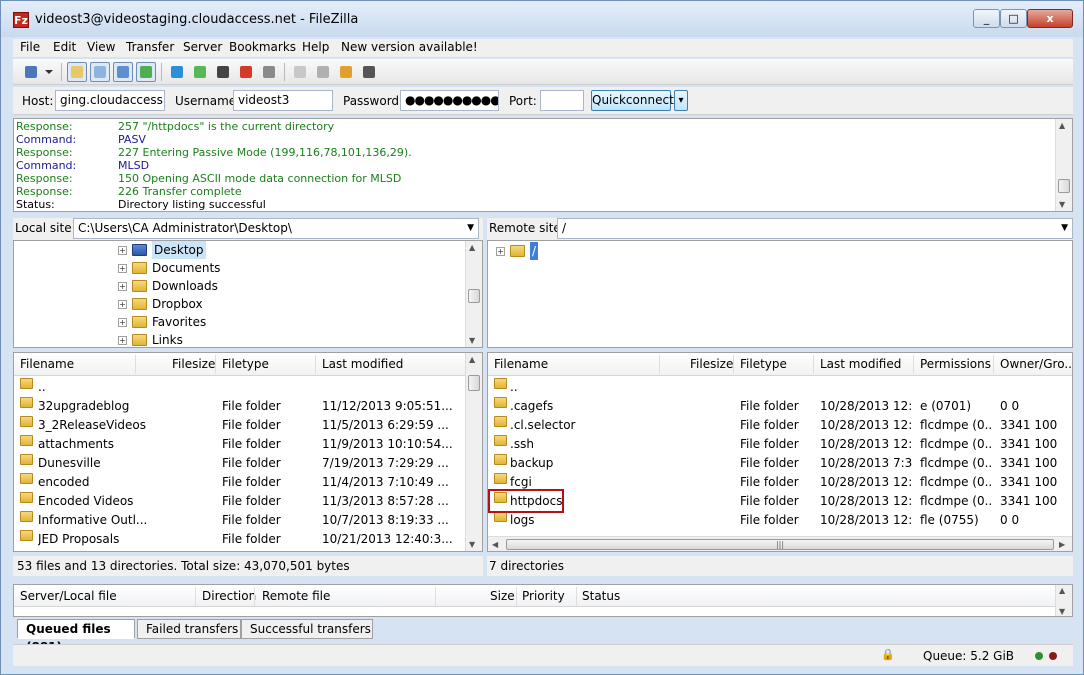 Image resolution: width=1084 pixels, height=675 pixels. Describe the element at coordinates (409, 47) in the screenshot. I see `menu-new-version: New version available!` at that location.